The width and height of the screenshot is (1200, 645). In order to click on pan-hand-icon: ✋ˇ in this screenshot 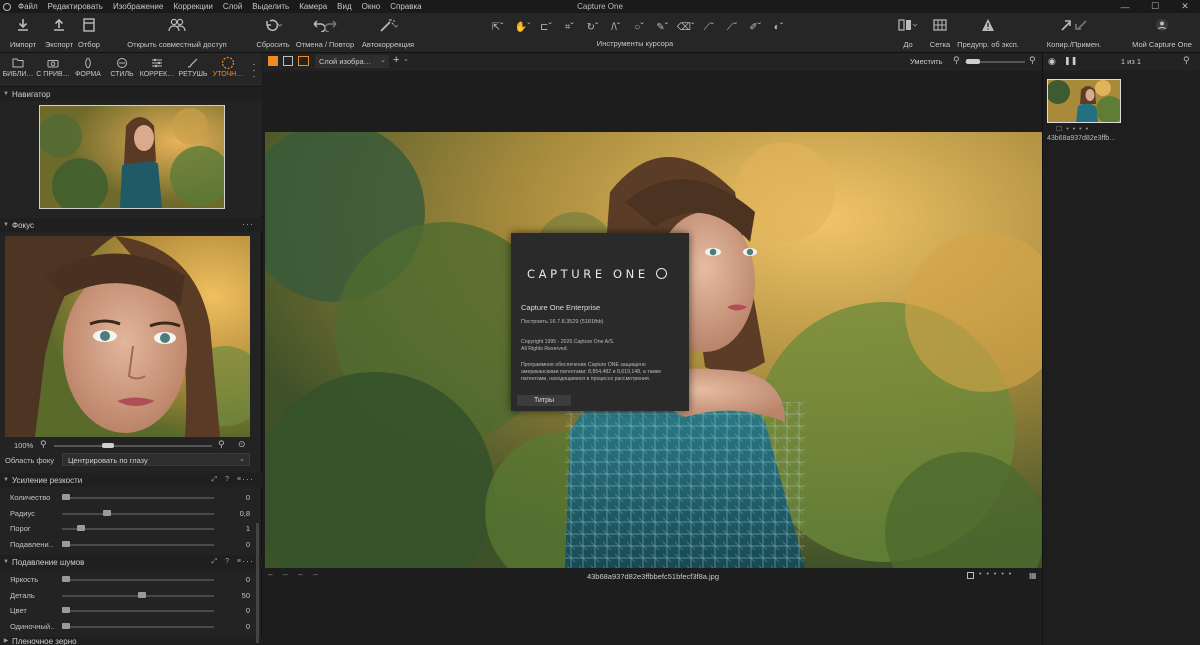, I will do `click(522, 27)`.